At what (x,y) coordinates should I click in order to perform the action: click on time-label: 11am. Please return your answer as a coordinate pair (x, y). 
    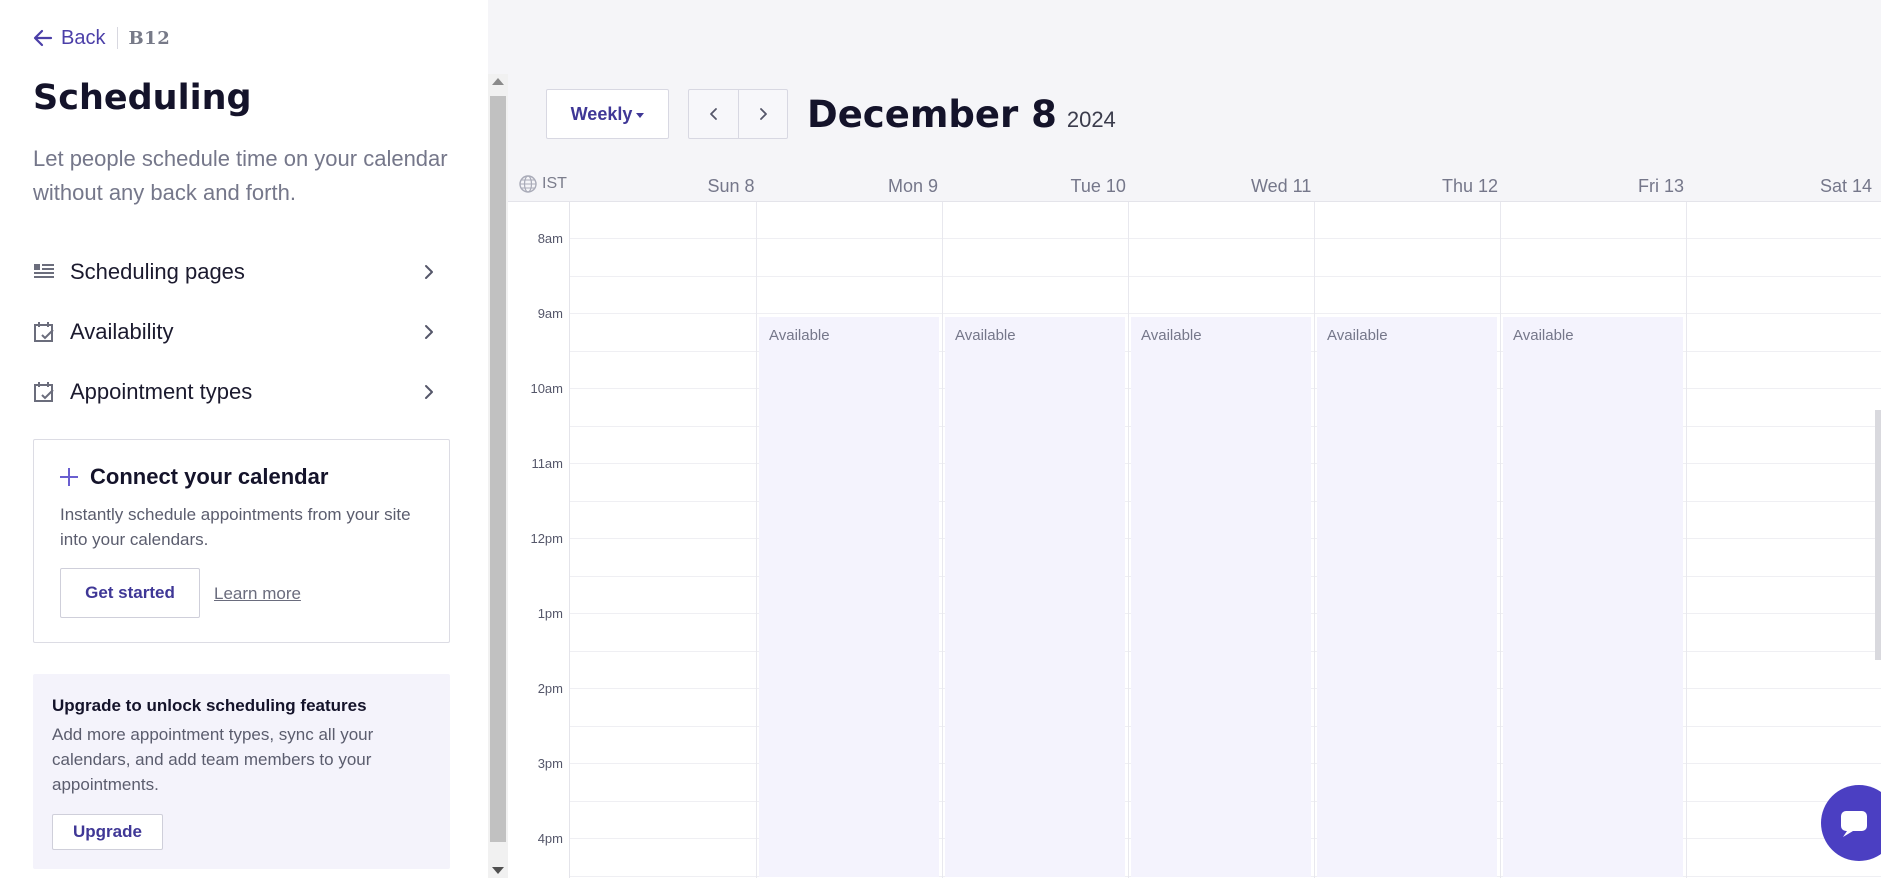
    Looking at the image, I should click on (547, 463).